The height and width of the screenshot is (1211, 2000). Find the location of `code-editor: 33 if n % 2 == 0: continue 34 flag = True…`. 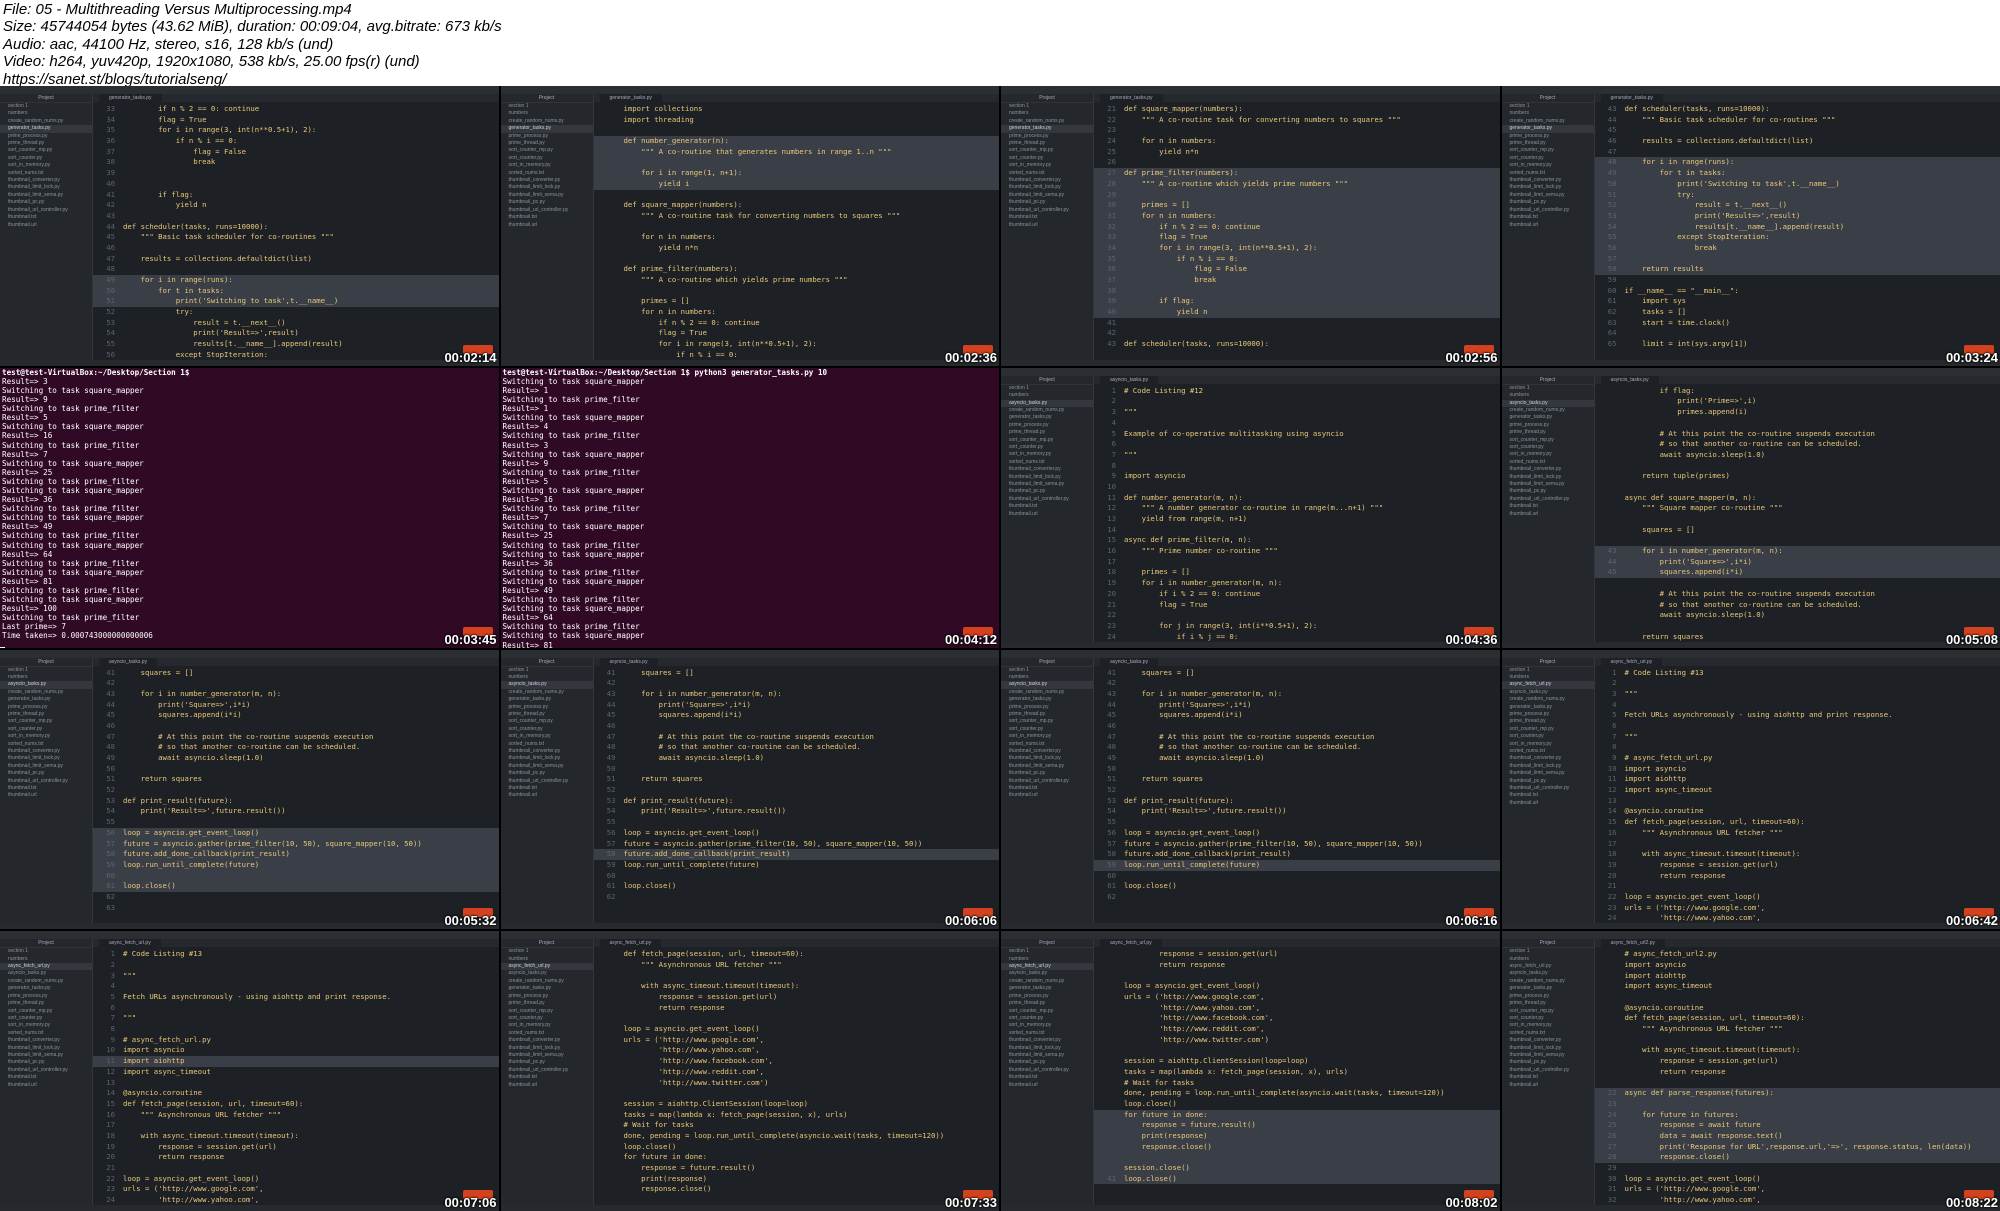

code-editor: 33 if n % 2 == 0: continue 34 flag = True… is located at coordinates (296, 232).